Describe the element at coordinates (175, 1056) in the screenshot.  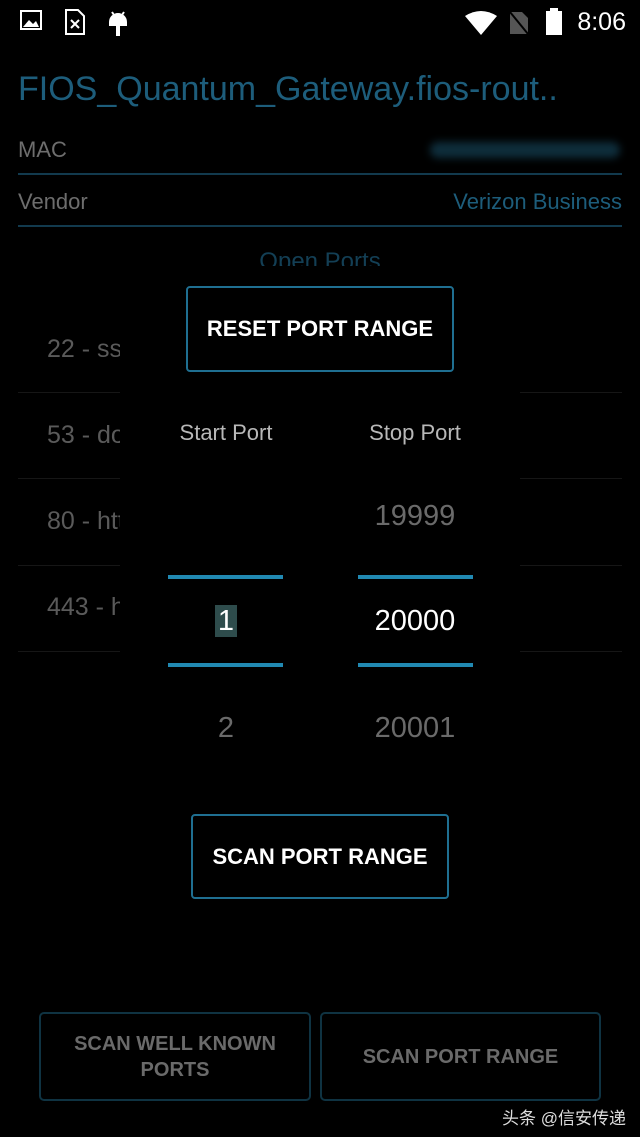
I see `scan-well-known-ports-button: SCAN WELL KNOWN PORTS` at that location.